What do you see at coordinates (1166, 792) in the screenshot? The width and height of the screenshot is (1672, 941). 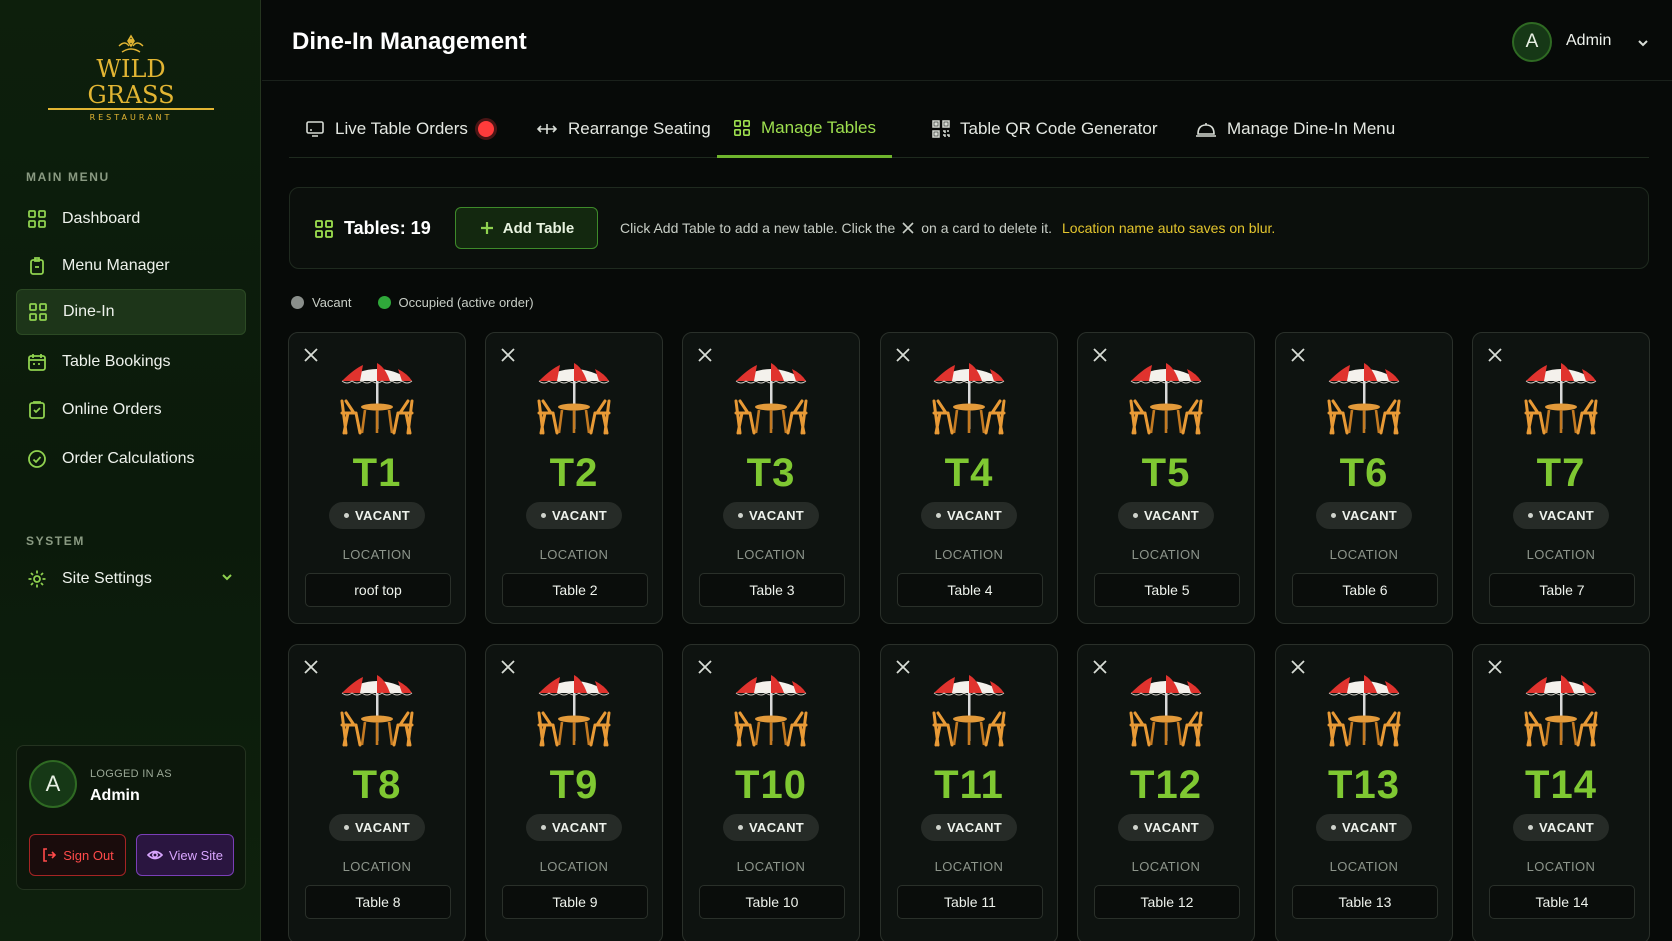 I see `table-card: T12 VACANT LOCATION` at bounding box center [1166, 792].